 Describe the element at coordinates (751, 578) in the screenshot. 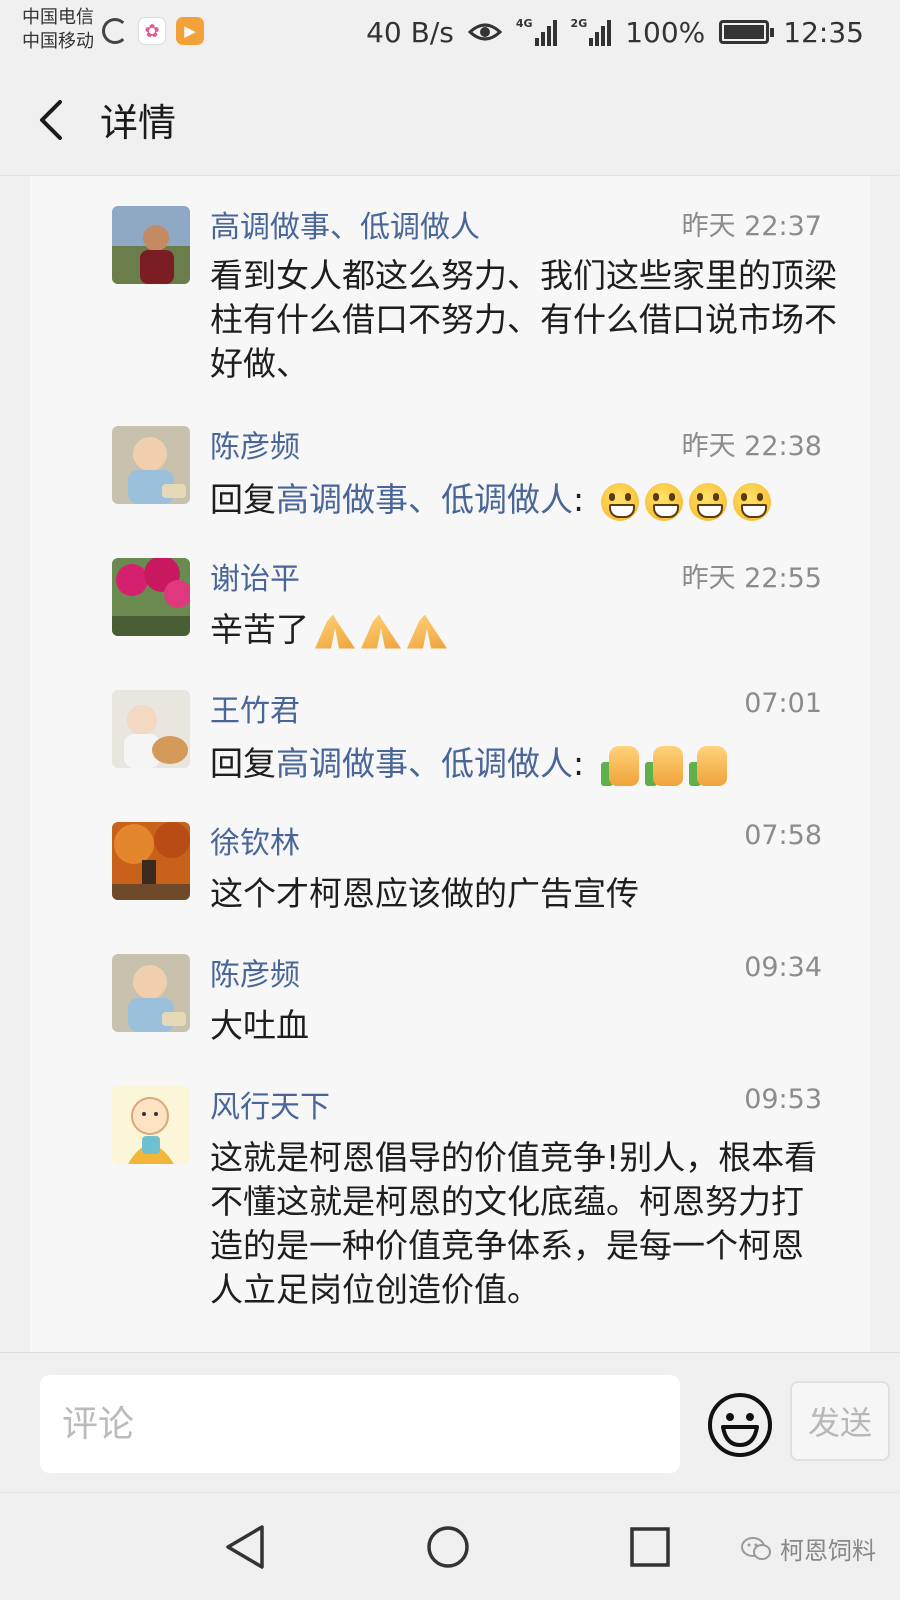

I see `comment-time: 昨天 22:55` at that location.